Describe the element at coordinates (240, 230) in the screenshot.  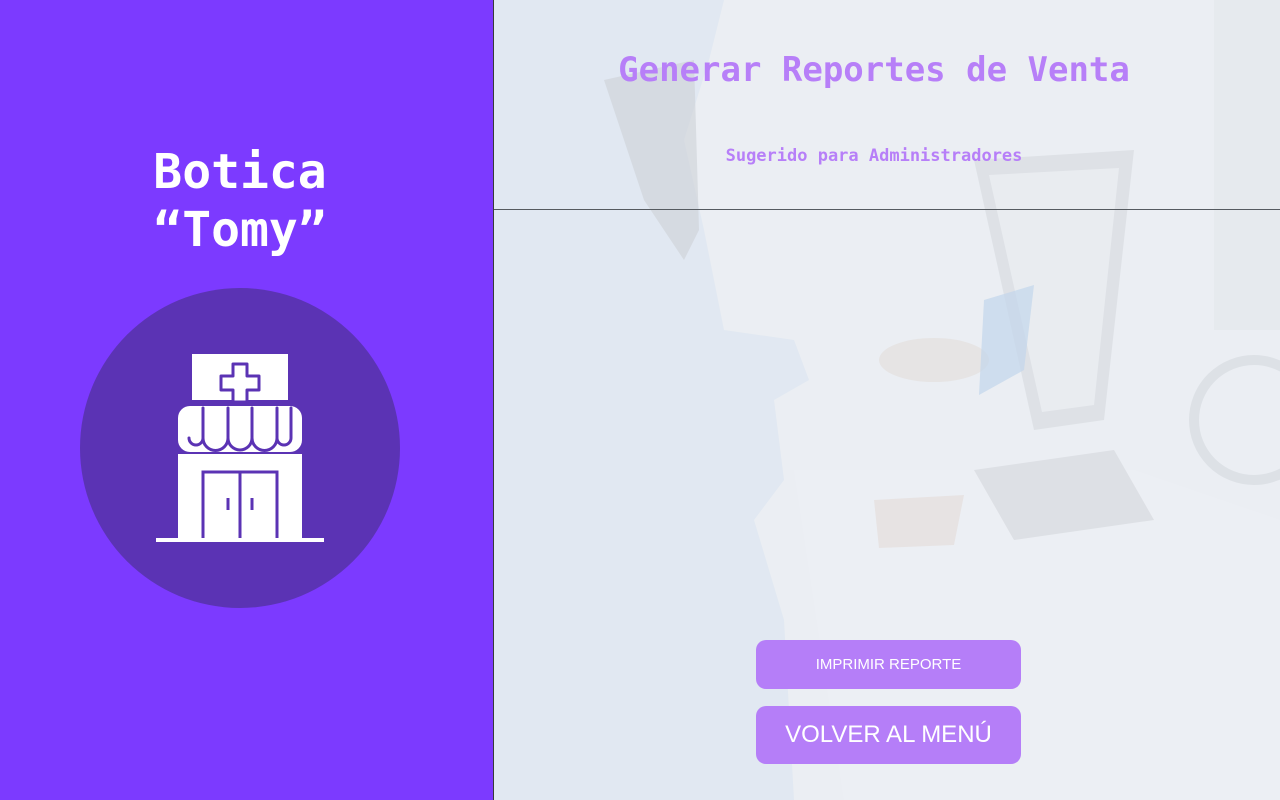
I see `brand-quote-name: “Tomy”` at that location.